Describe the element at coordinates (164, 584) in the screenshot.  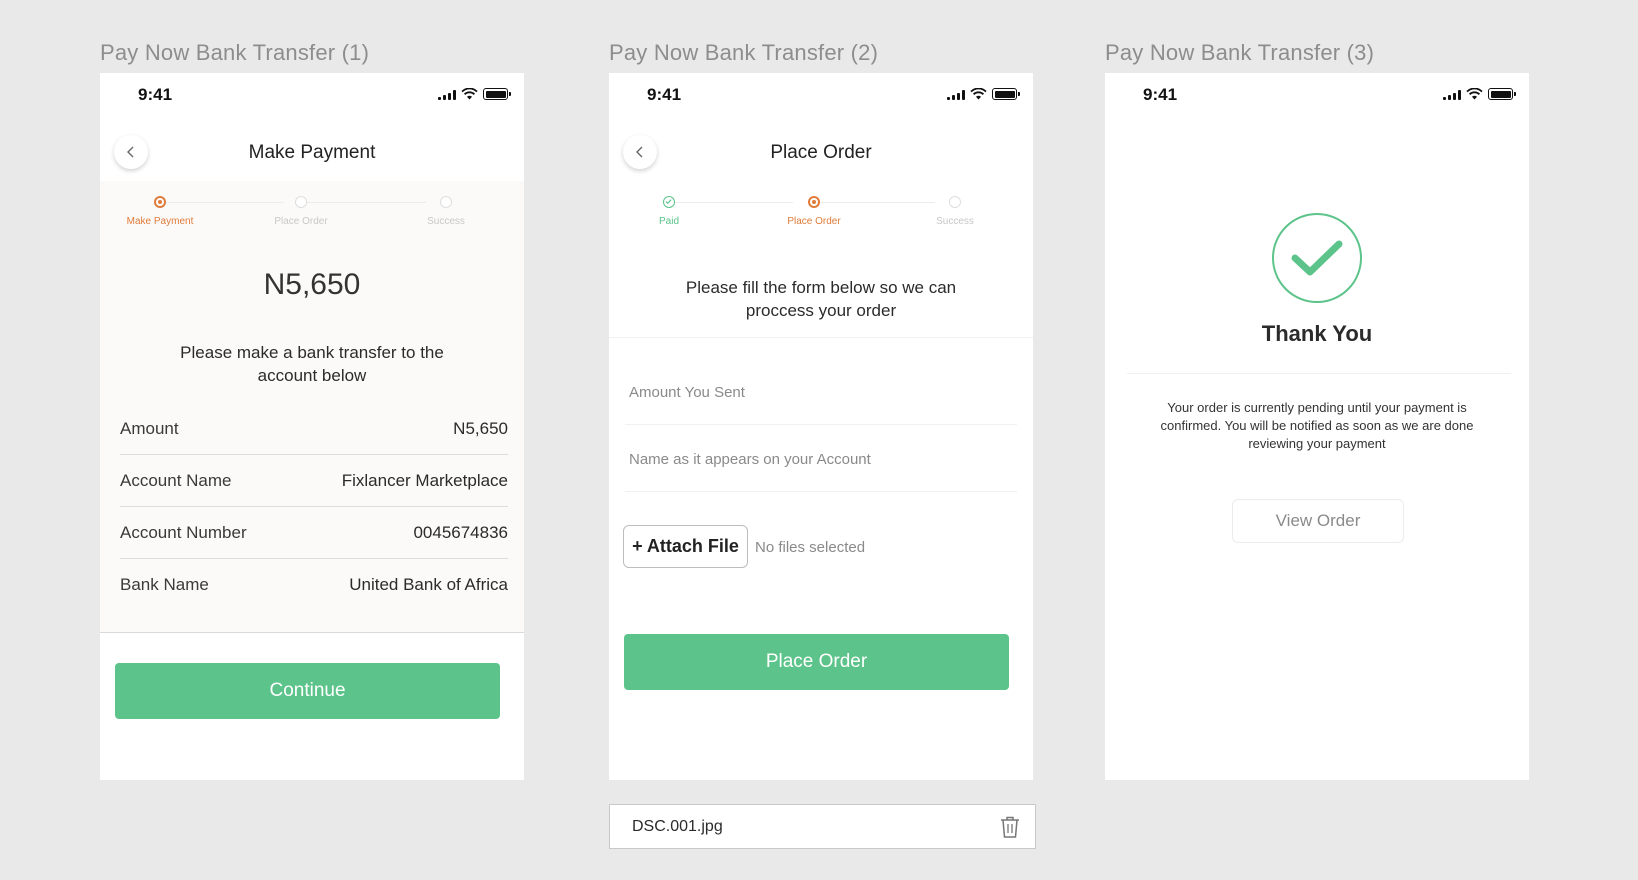
I see `detail-label: Bank Name` at that location.